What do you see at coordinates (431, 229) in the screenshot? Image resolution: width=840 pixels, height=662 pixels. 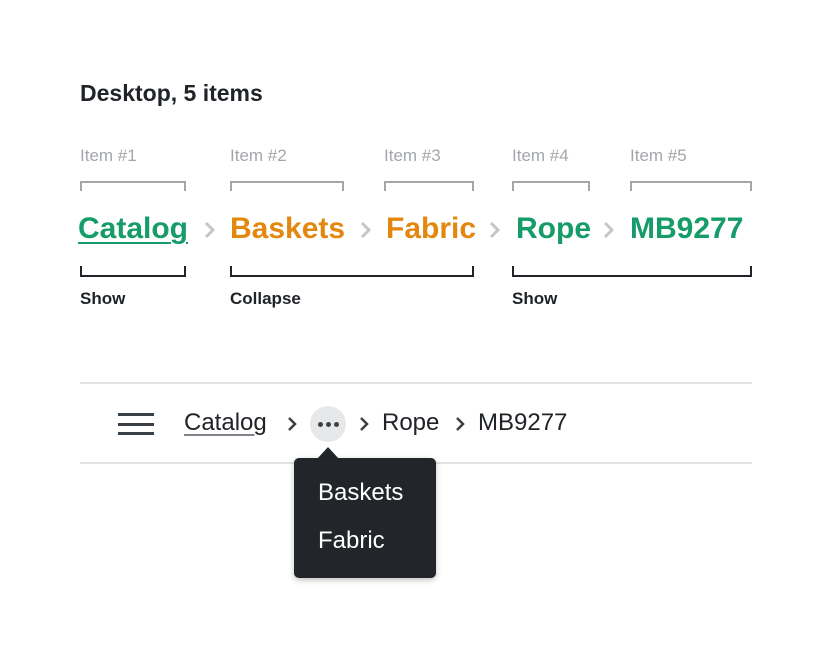 I see `crumb-fabric: Fabric` at bounding box center [431, 229].